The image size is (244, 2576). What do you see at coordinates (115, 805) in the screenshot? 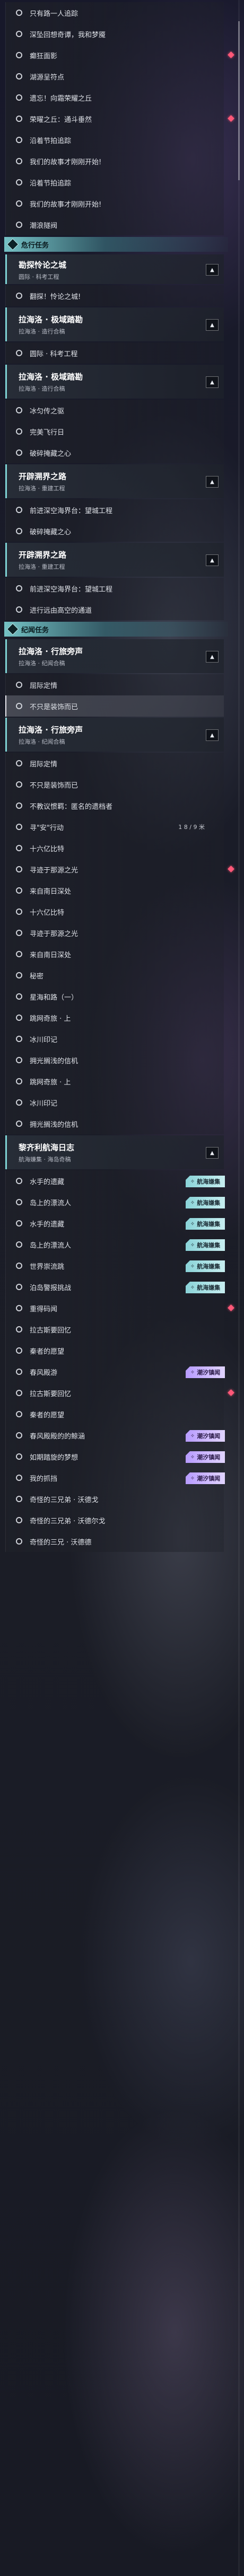
I see `quest-item: 不教议惯羁：匿名的遗档者` at bounding box center [115, 805].